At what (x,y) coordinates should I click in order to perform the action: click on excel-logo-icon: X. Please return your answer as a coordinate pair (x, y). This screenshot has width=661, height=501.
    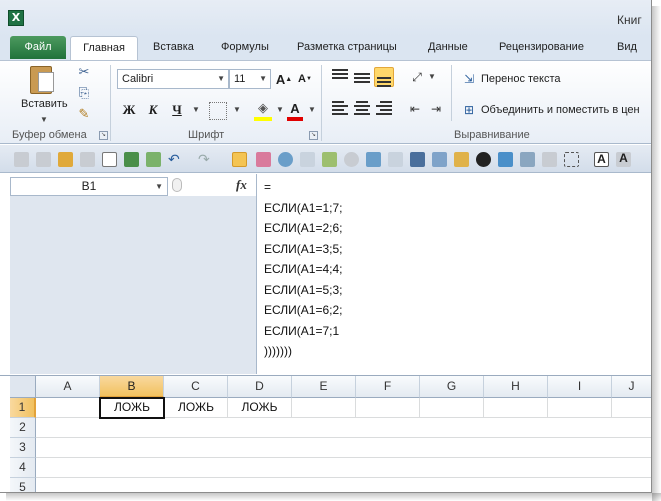
    Looking at the image, I should click on (16, 18).